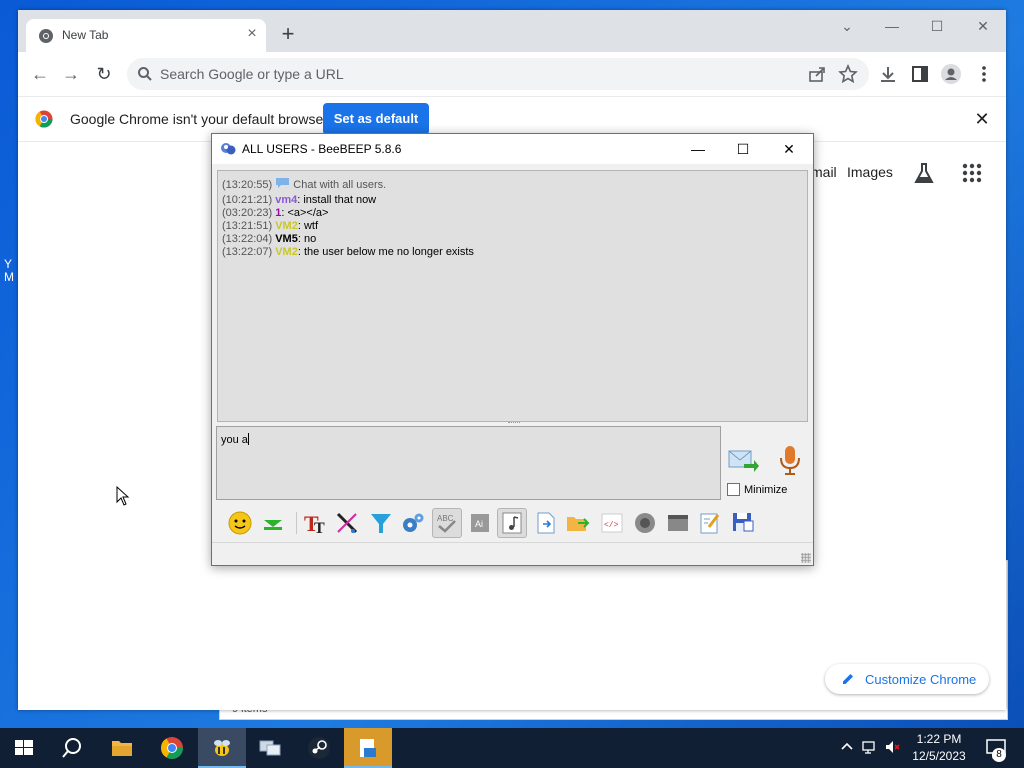 The width and height of the screenshot is (1024, 768). I want to click on resize-grip, so click(806, 558).